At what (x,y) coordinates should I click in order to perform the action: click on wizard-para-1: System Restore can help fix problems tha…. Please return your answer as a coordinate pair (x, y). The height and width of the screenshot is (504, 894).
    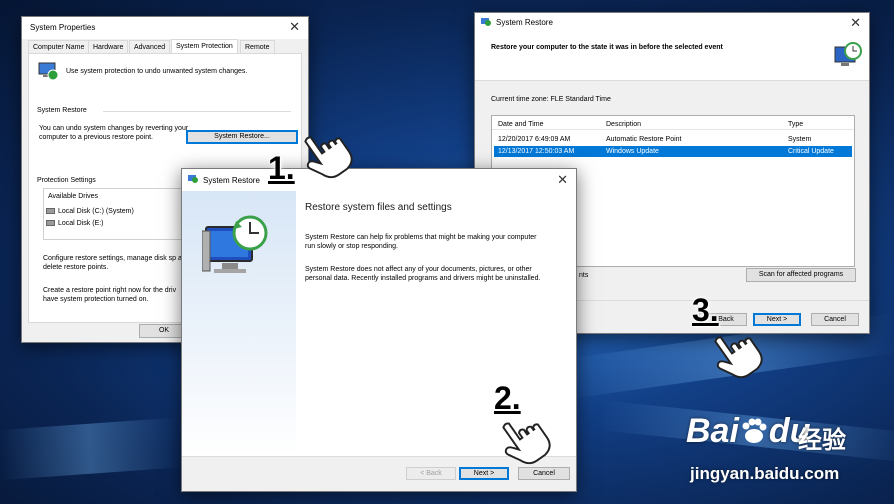
    Looking at the image, I should click on (421, 242).